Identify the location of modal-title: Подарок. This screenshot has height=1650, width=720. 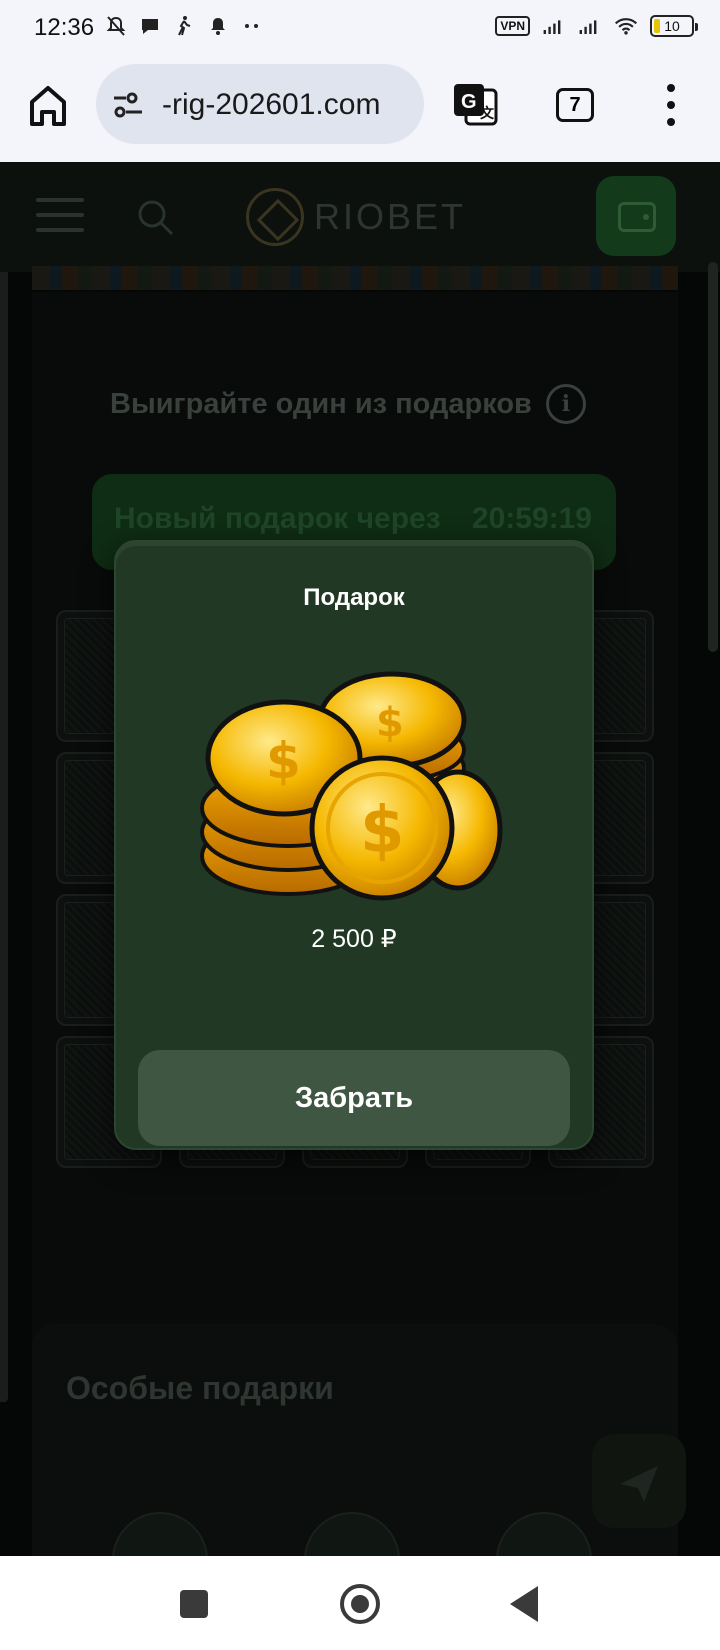
(354, 597).